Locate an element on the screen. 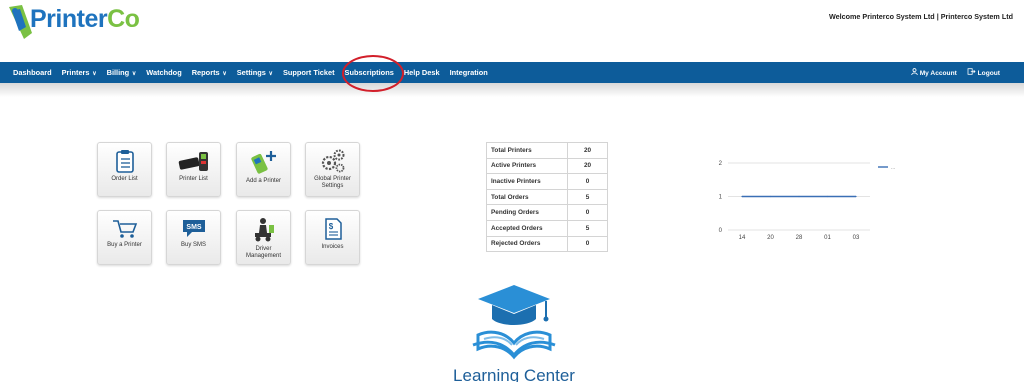  tile-label: Printer List is located at coordinates (193, 179).